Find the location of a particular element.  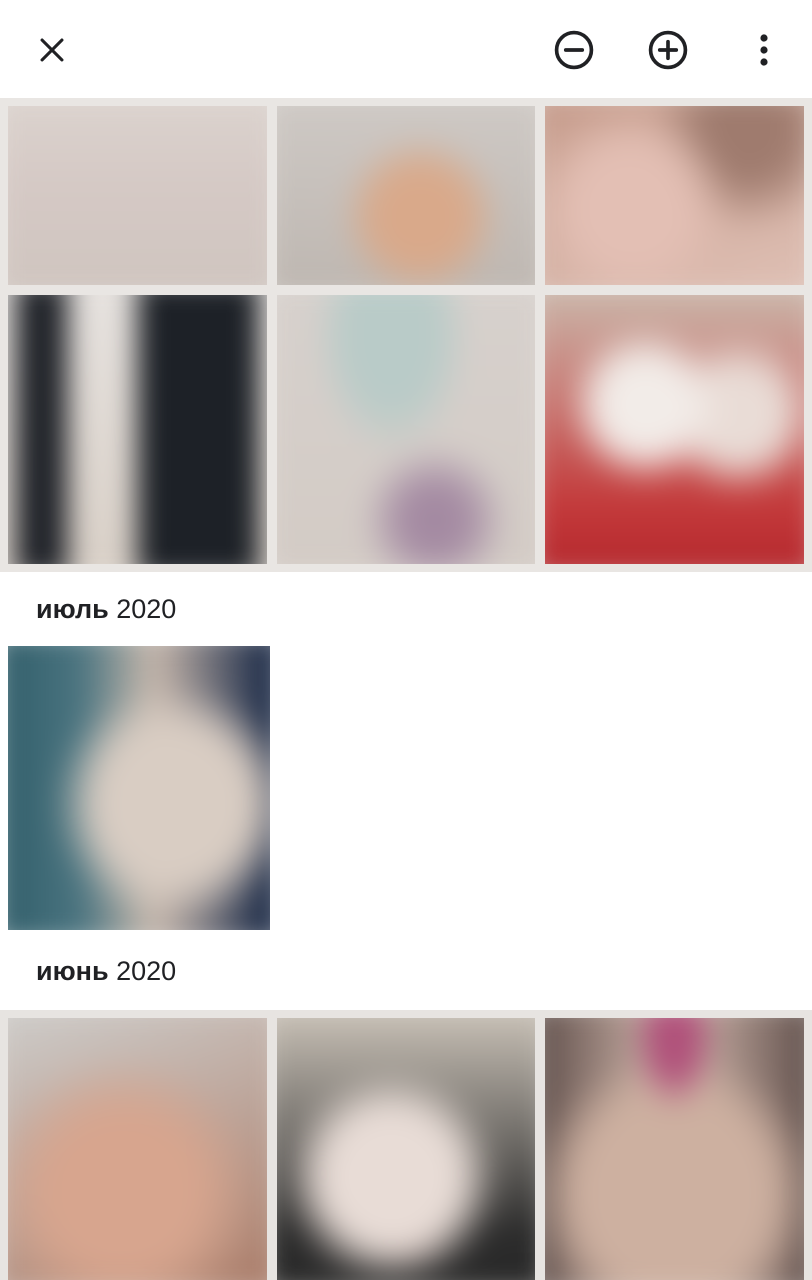

more-options-button is located at coordinates (764, 50).